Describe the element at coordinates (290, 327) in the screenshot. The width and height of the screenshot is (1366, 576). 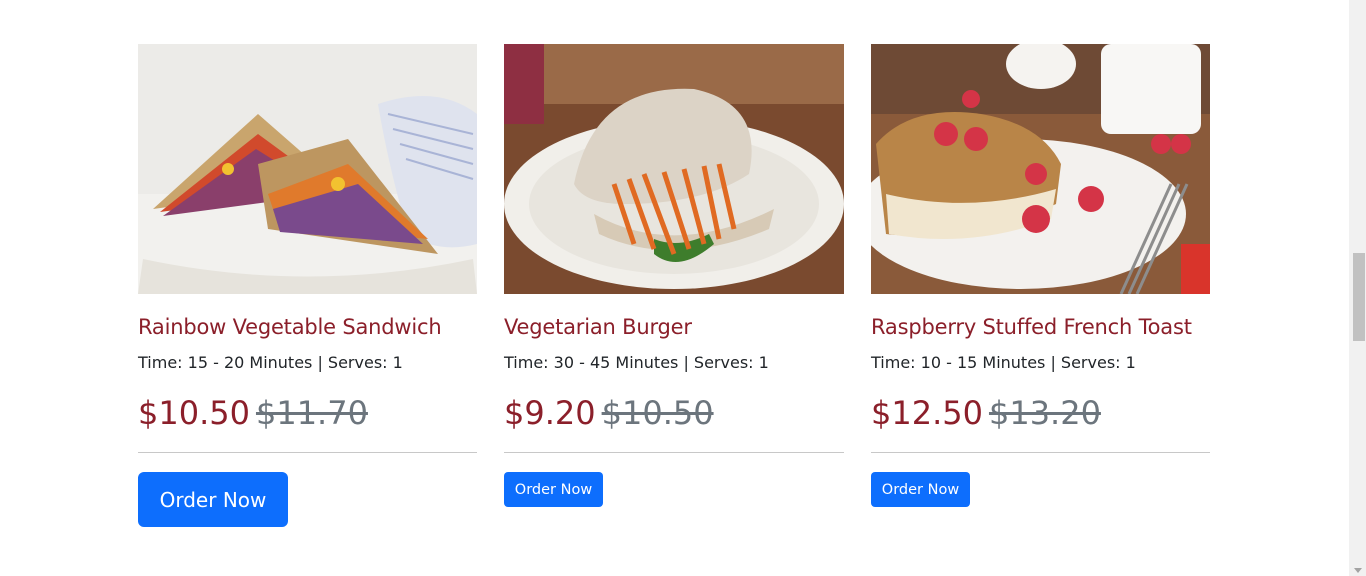
I see `recipe-title: Rainbow Vegetable Sandwich` at that location.